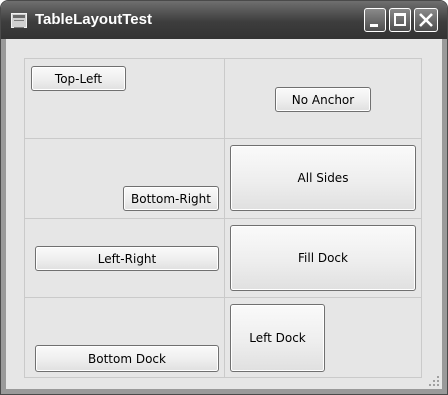 The image size is (448, 395). I want to click on left-dock-button: Left Dock, so click(277, 338).